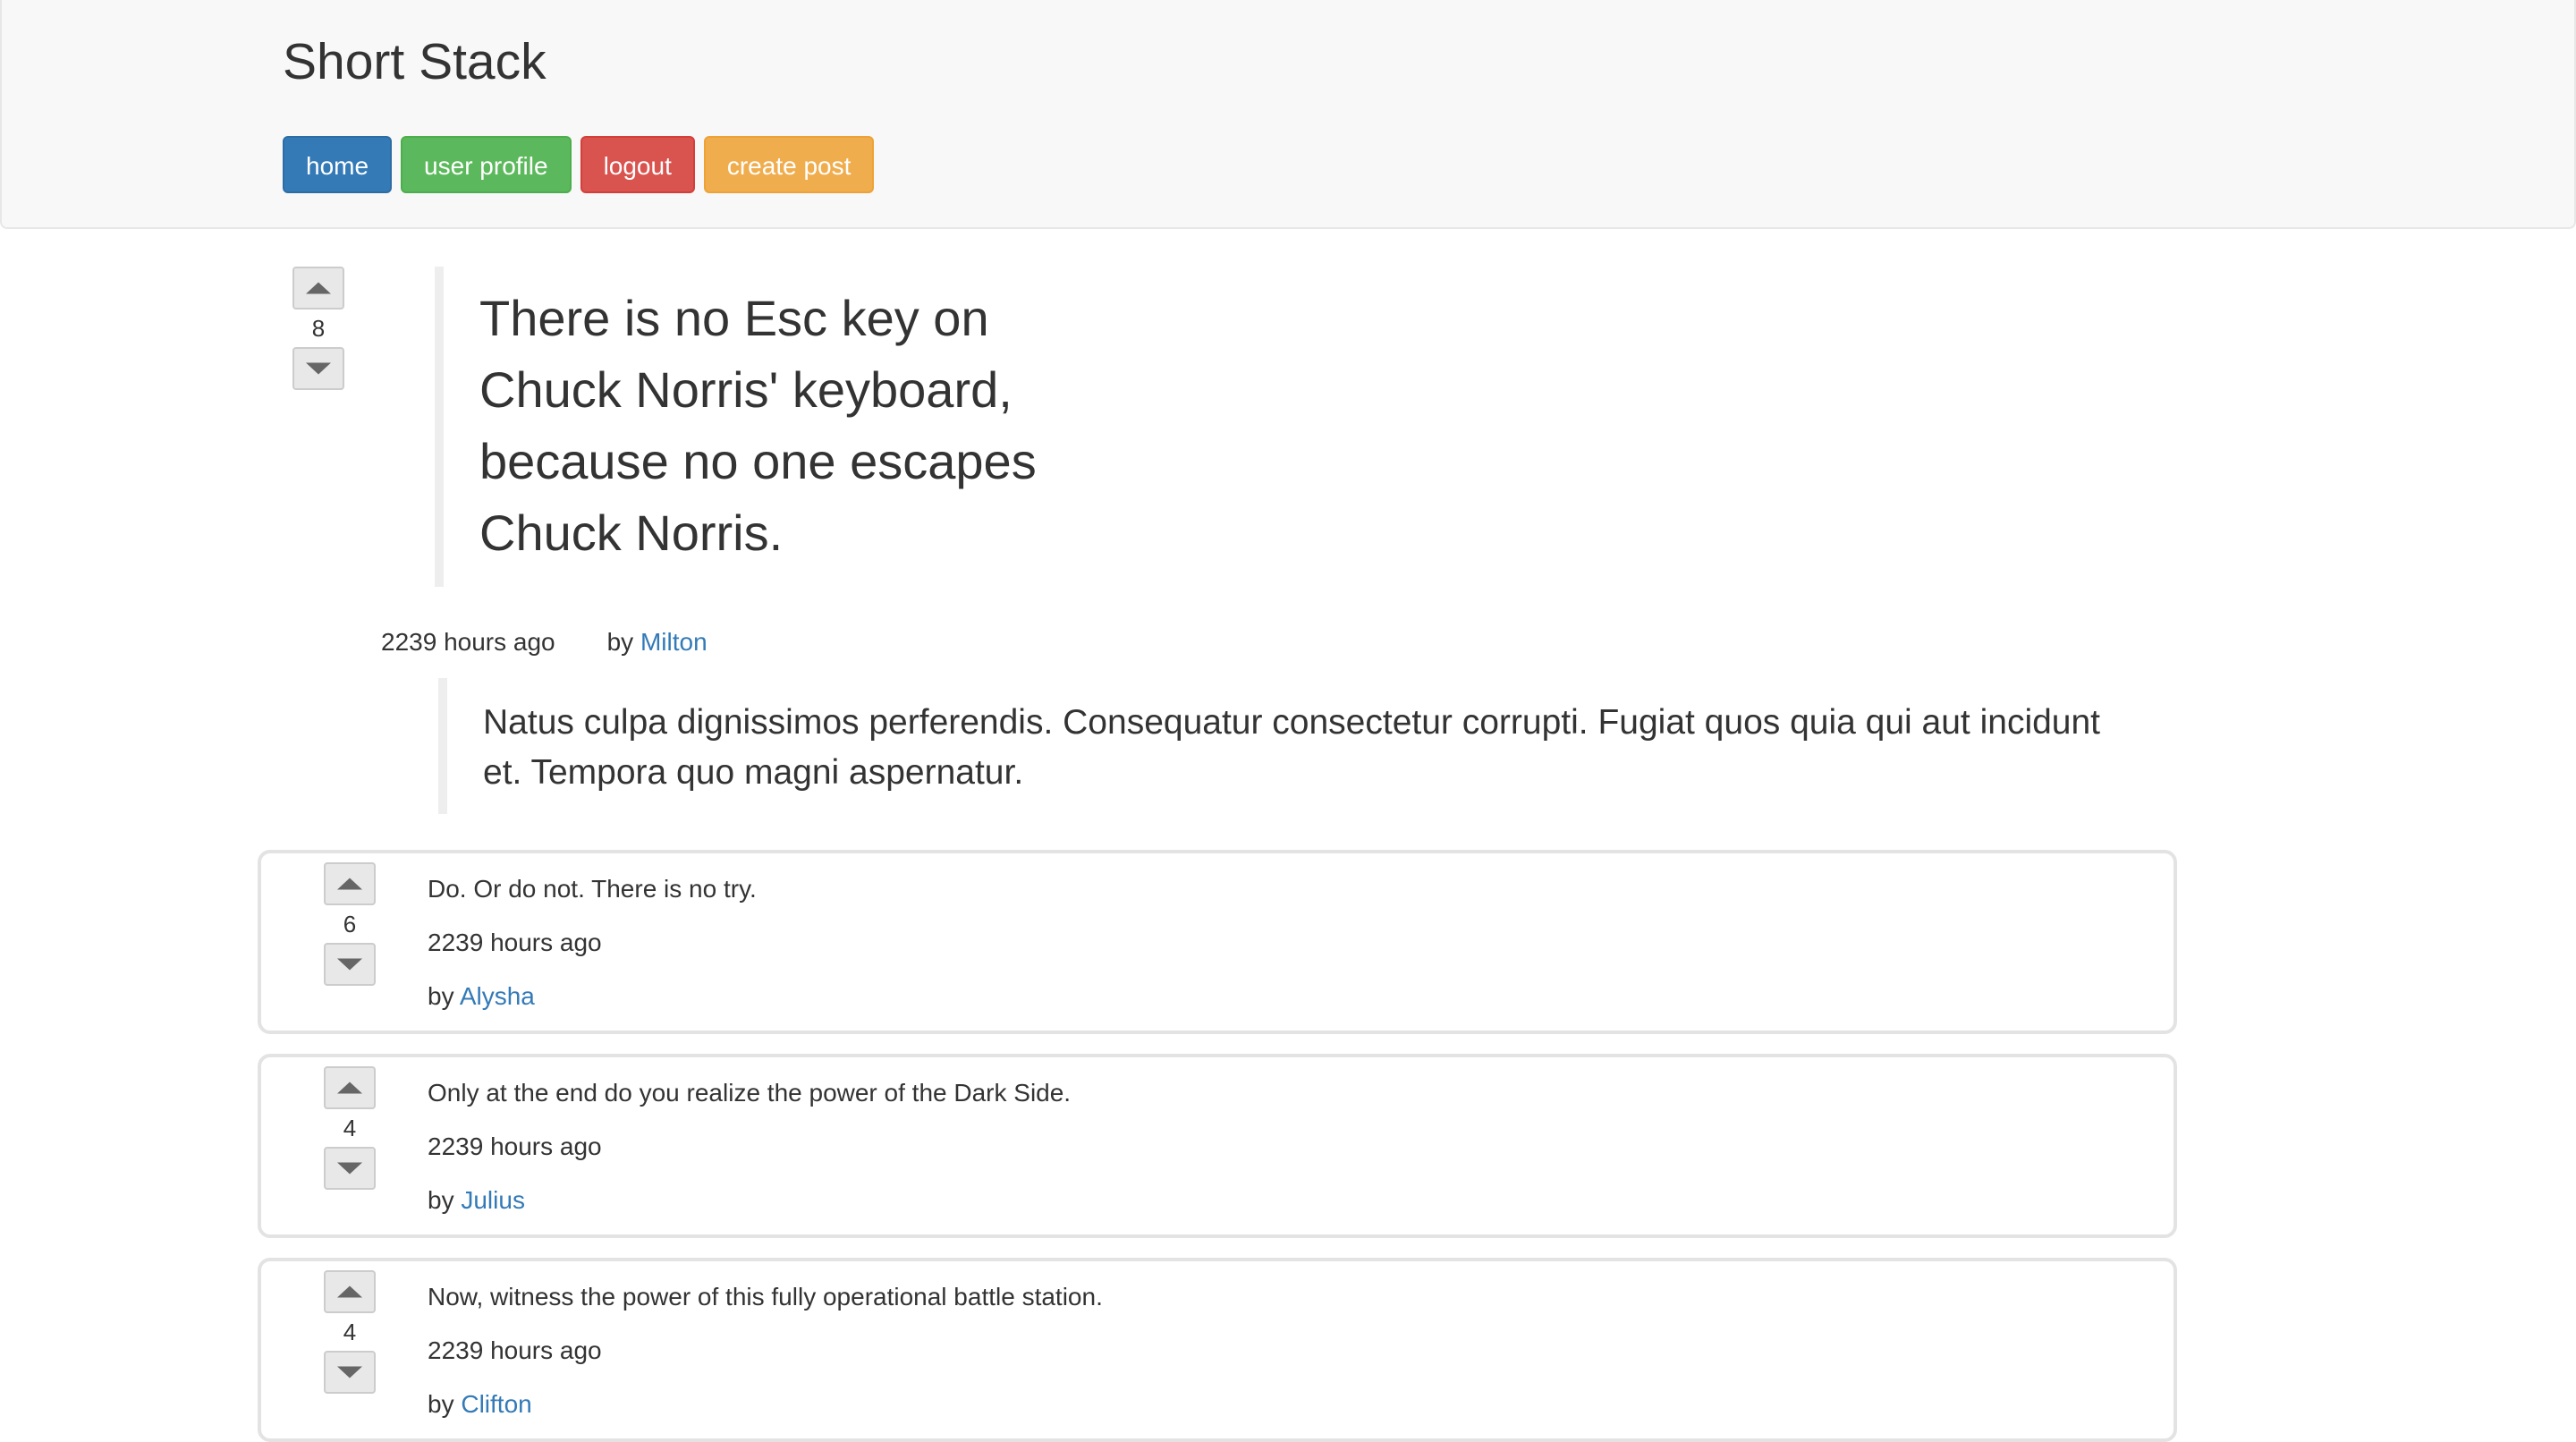 This screenshot has height=1442, width=2576. I want to click on comment-text: Do. Or do not. There is no try., so click(592, 889).